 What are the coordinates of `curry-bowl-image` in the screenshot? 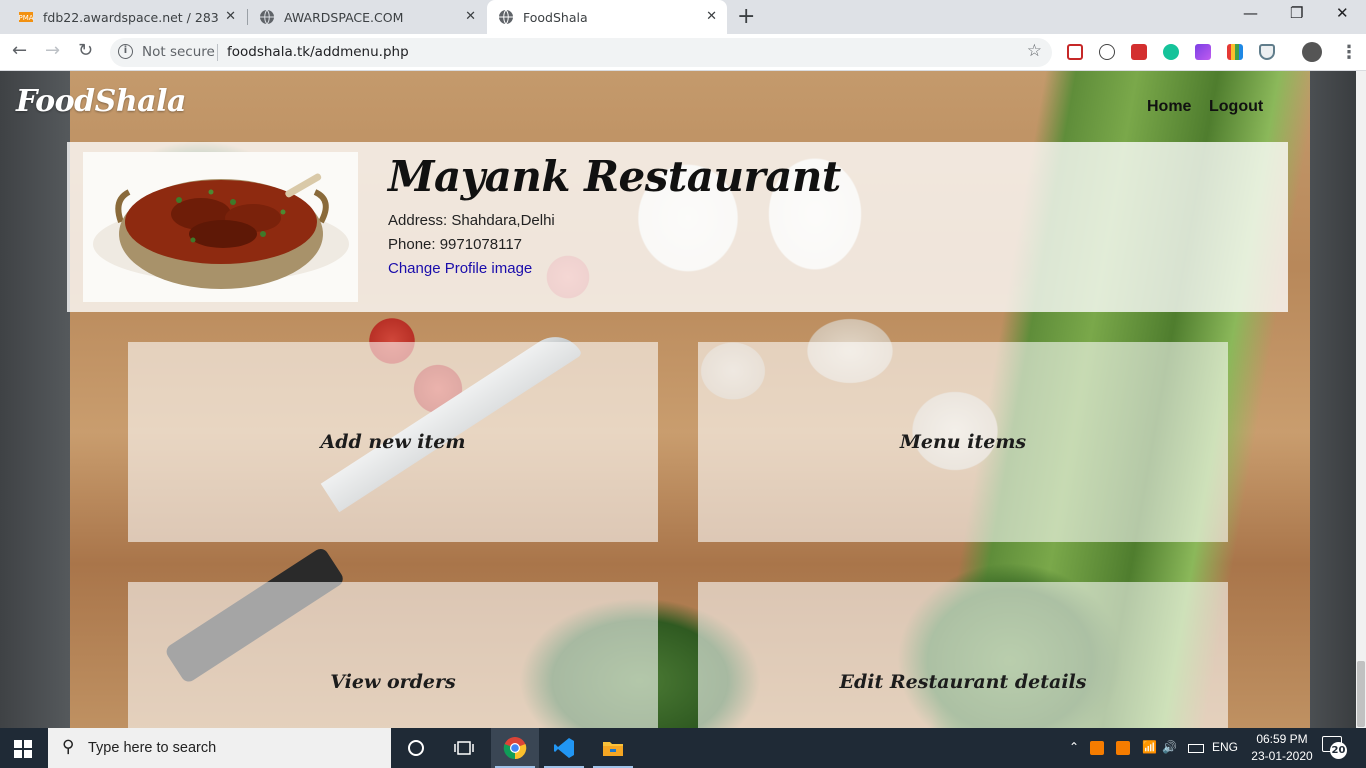 It's located at (220, 227).